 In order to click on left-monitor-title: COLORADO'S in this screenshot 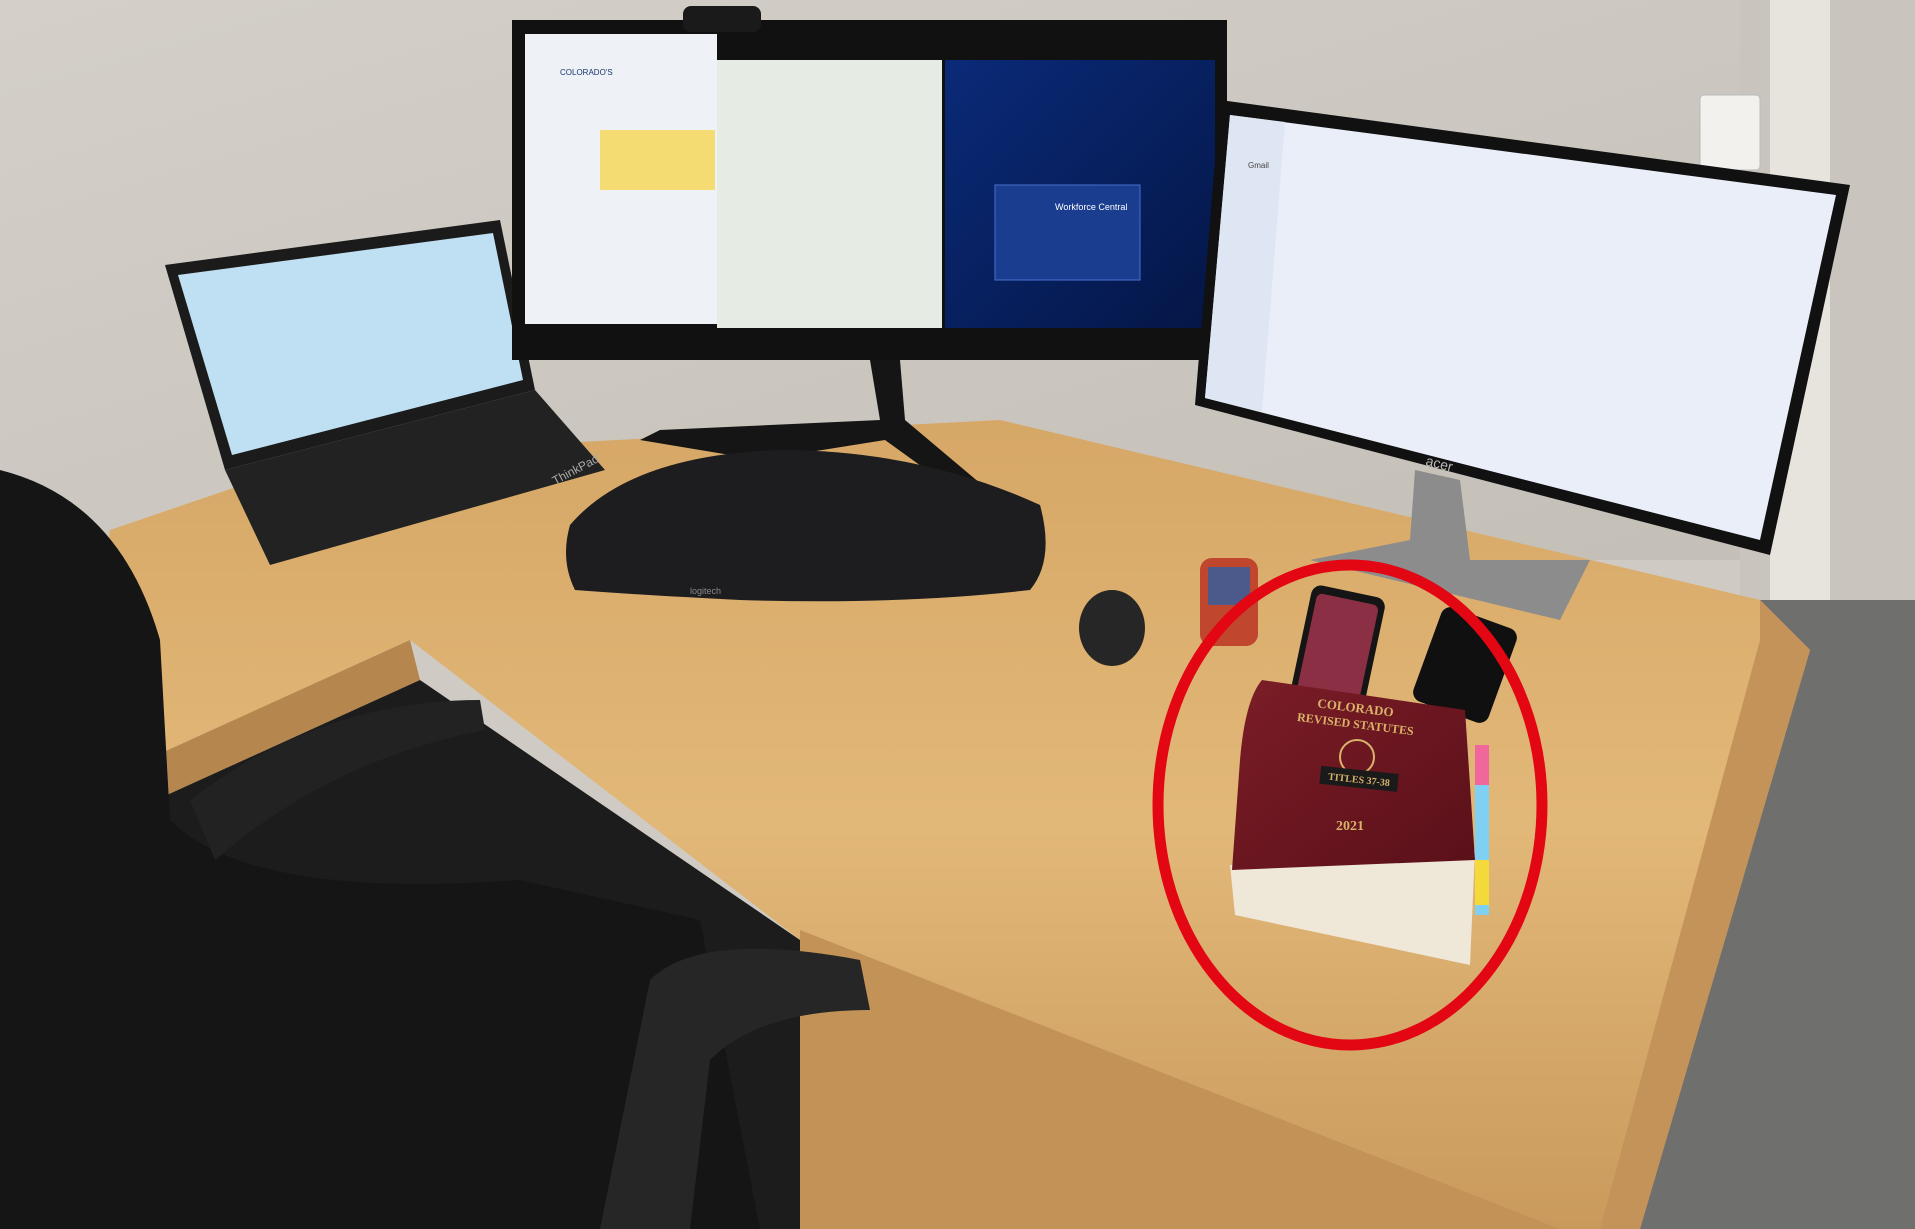, I will do `click(586, 72)`.